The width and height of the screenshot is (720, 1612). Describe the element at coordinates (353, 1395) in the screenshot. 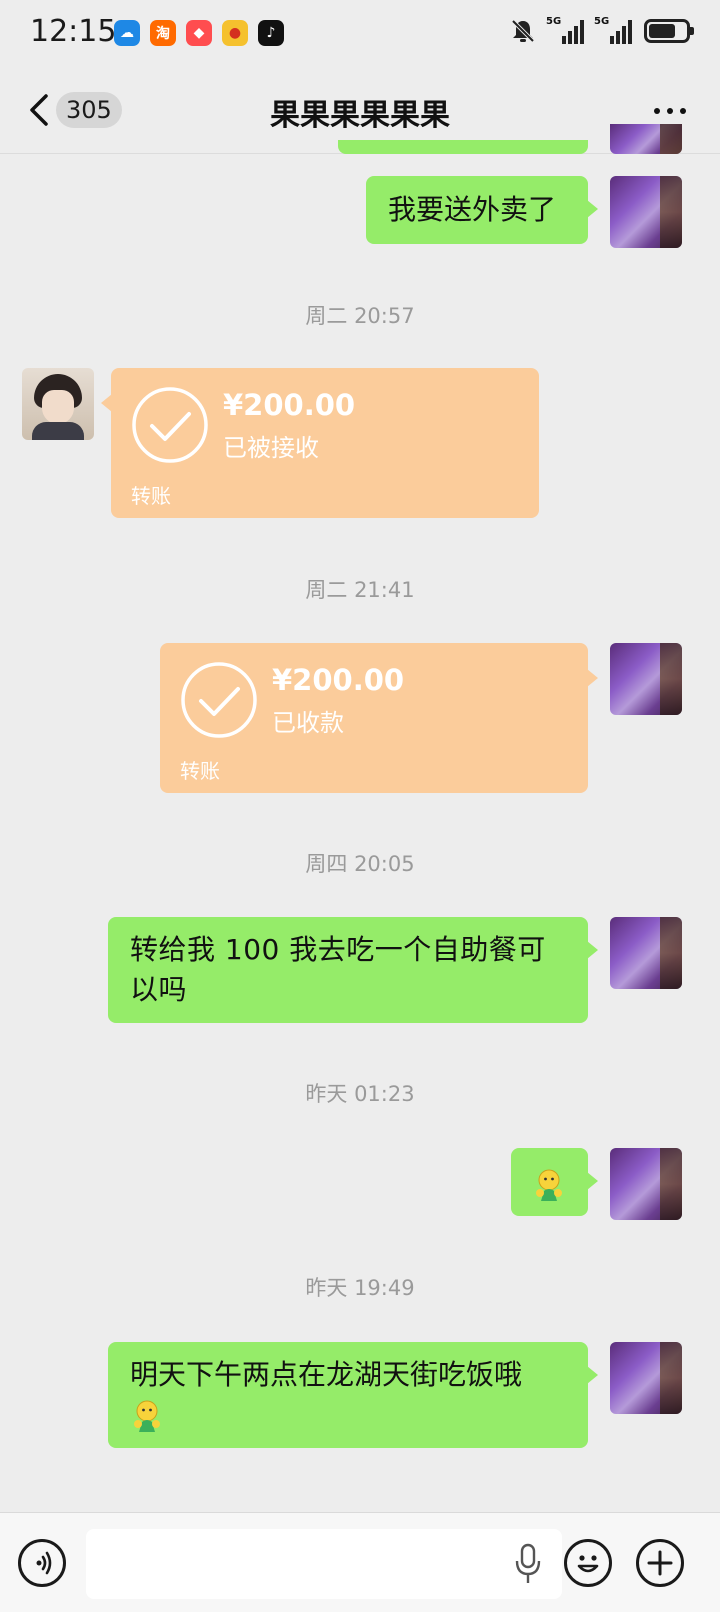

I see `message-bubble-outgoing: 明天下午两点在龙湖天街吃饭哦` at that location.